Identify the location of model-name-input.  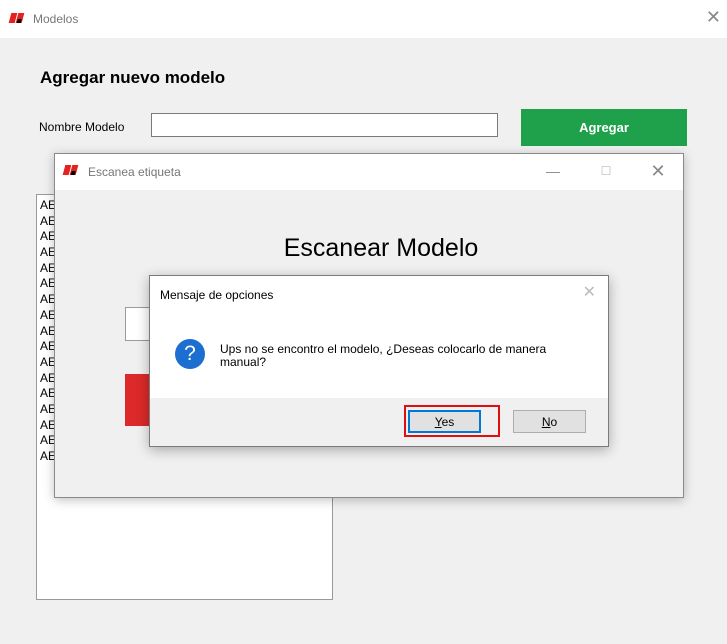
(324, 125).